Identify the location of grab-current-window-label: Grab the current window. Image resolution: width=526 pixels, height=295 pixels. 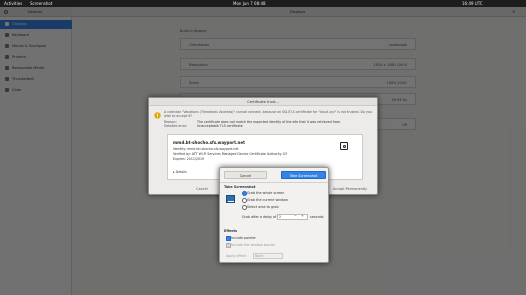
(267, 200).